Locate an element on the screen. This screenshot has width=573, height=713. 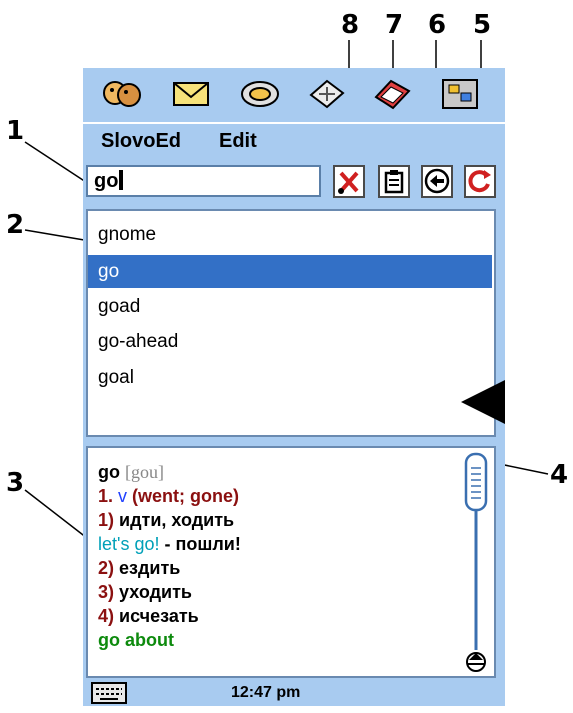
example-translation: пошли! is located at coordinates (208, 544).